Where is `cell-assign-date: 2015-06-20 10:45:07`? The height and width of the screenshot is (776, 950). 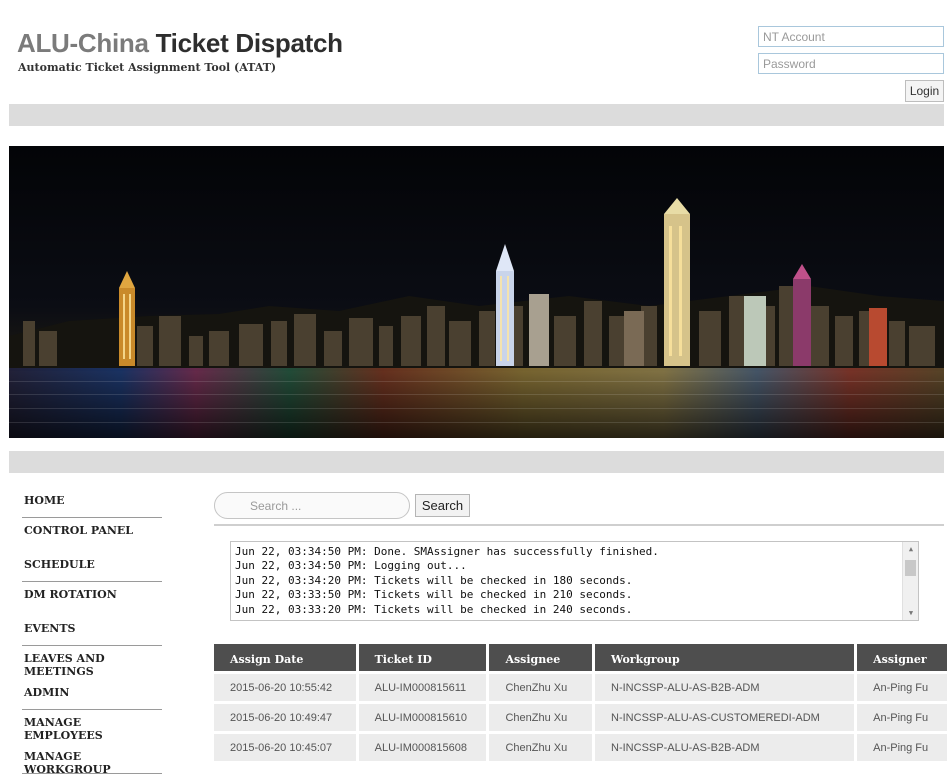
cell-assign-date: 2015-06-20 10:45:07 is located at coordinates (285, 749).